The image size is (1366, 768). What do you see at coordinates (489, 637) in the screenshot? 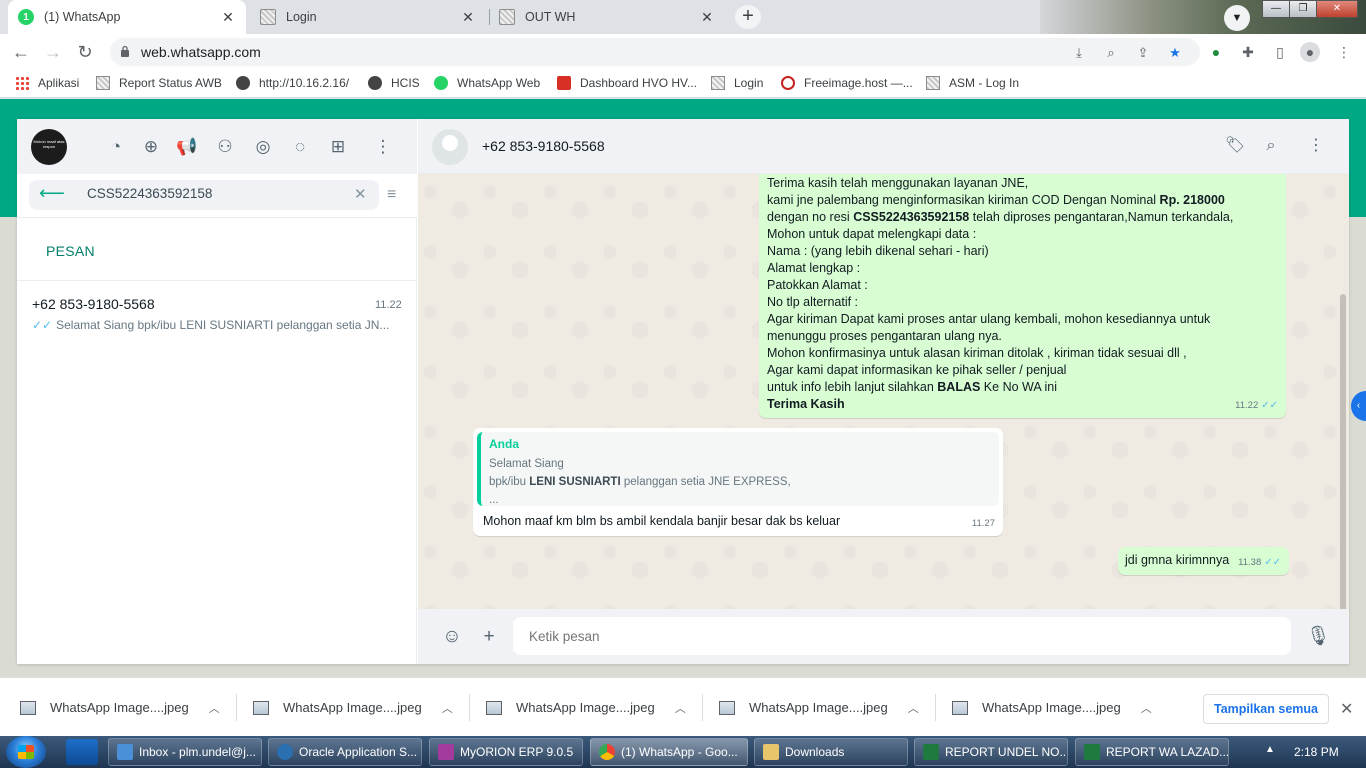
I see `attach-plus-icon: +` at bounding box center [489, 637].